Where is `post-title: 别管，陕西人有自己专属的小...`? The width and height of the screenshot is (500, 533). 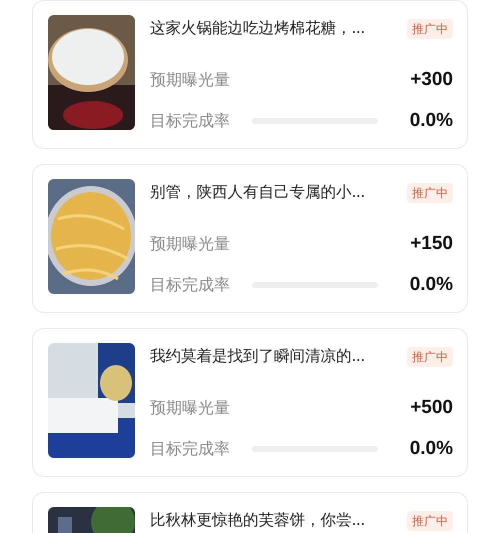 post-title: 别管，陕西人有自己专属的小... is located at coordinates (257, 193).